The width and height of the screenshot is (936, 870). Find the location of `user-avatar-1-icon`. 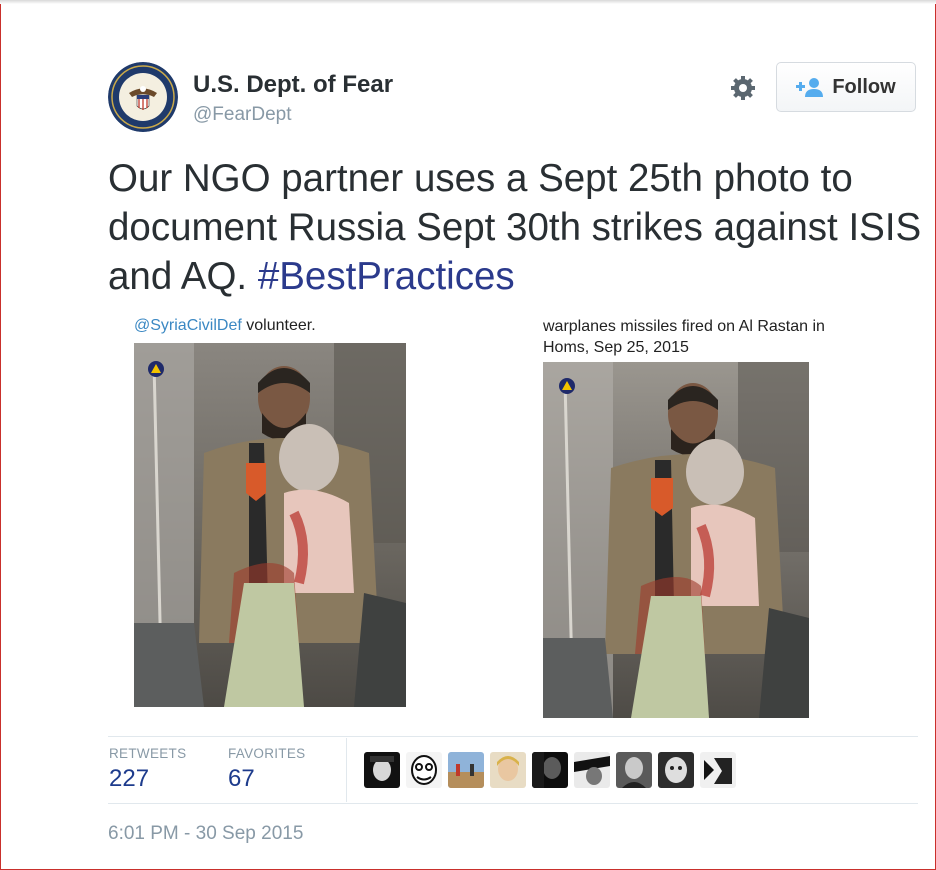

user-avatar-1-icon is located at coordinates (382, 770).